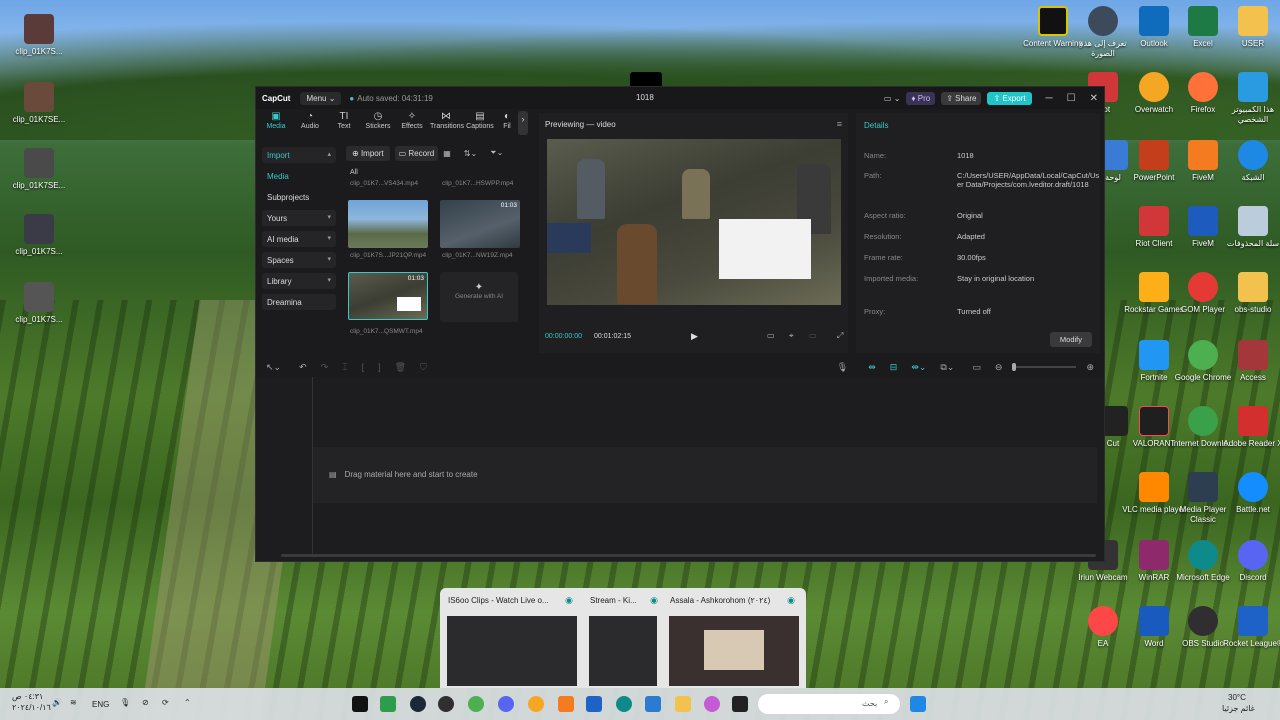  Describe the element at coordinates (321, 98) in the screenshot. I see `menu-button: Menu ⌄` at that location.